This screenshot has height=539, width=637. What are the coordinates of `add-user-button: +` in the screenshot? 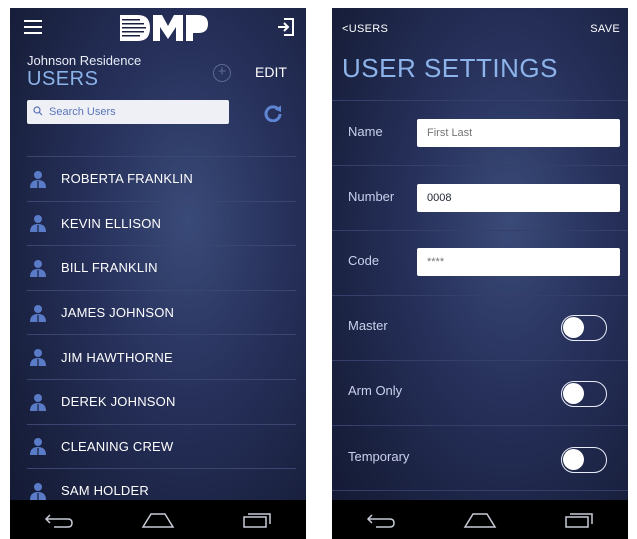 It's located at (222, 73).